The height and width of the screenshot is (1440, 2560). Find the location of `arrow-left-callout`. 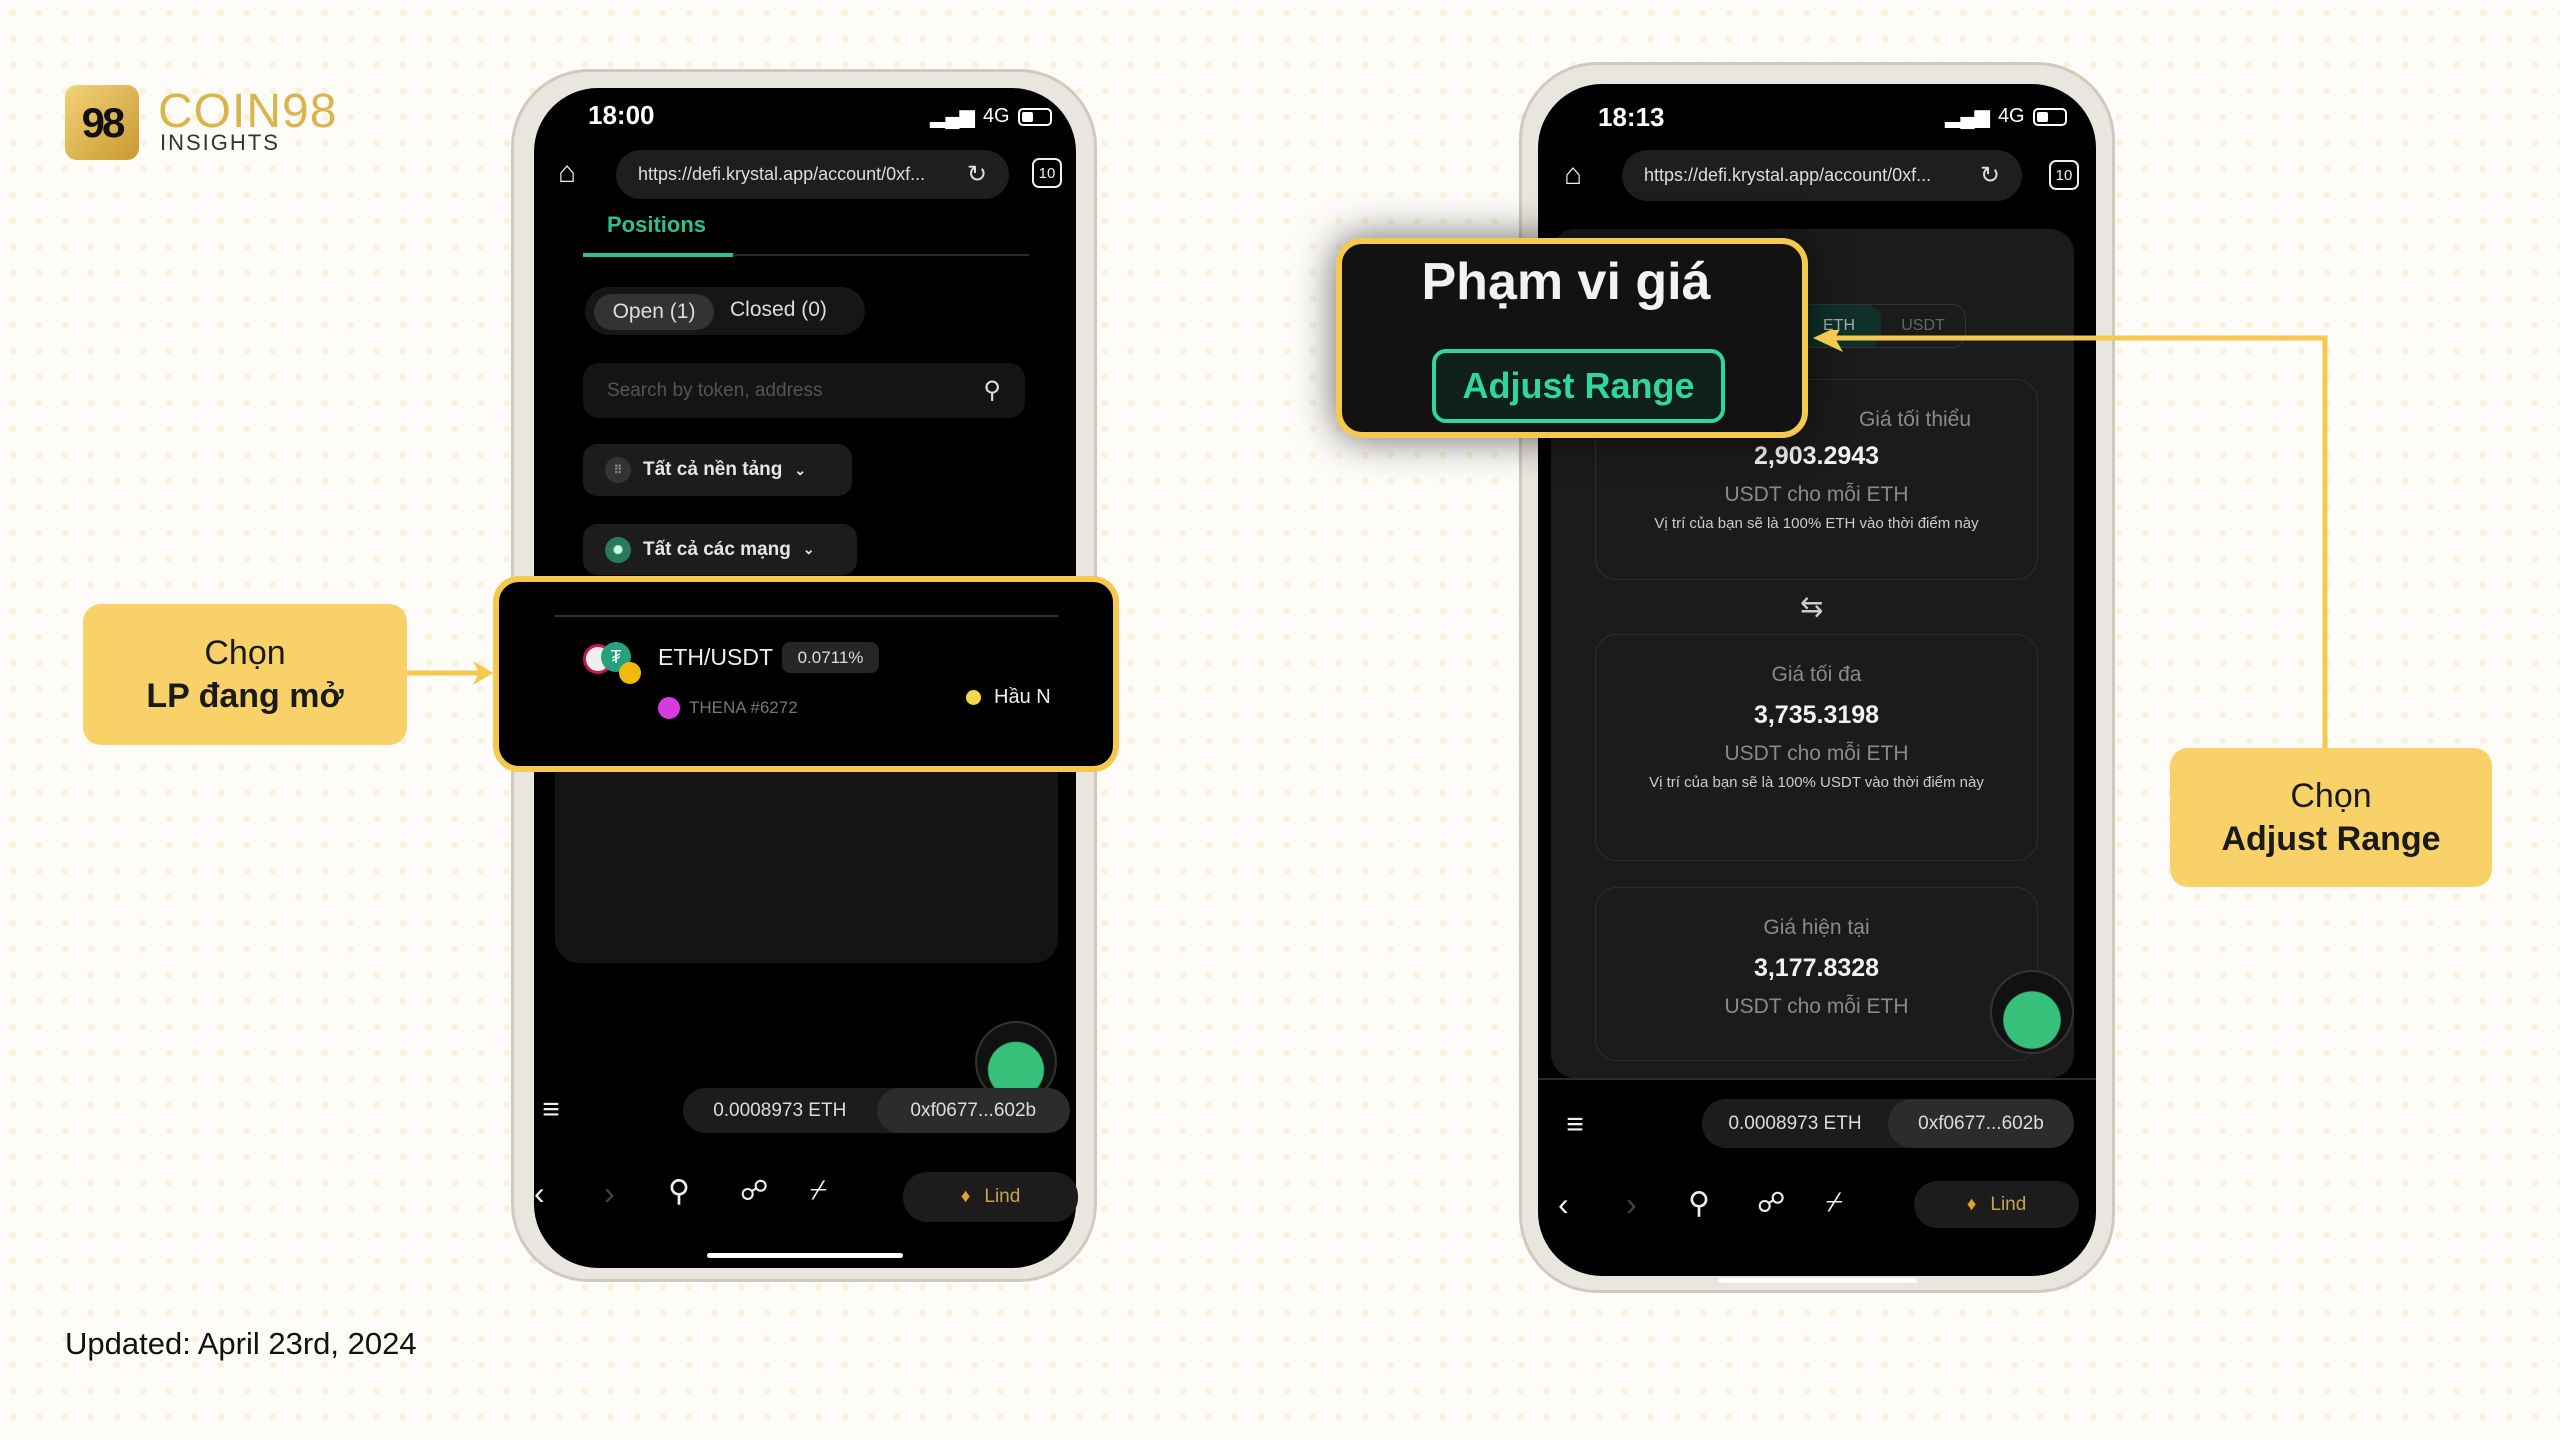

arrow-left-callout is located at coordinates (450, 673).